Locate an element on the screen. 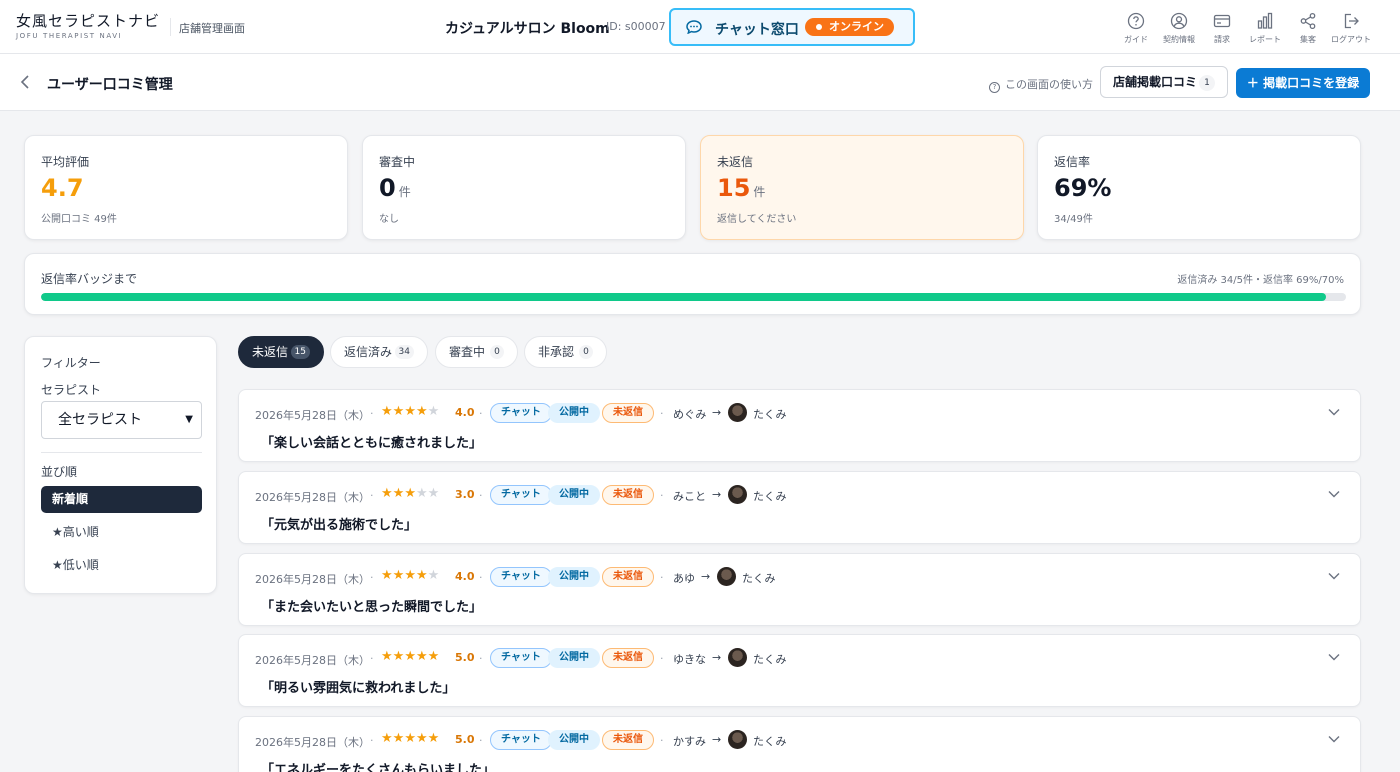  chevron-left-icon is located at coordinates (25, 82).